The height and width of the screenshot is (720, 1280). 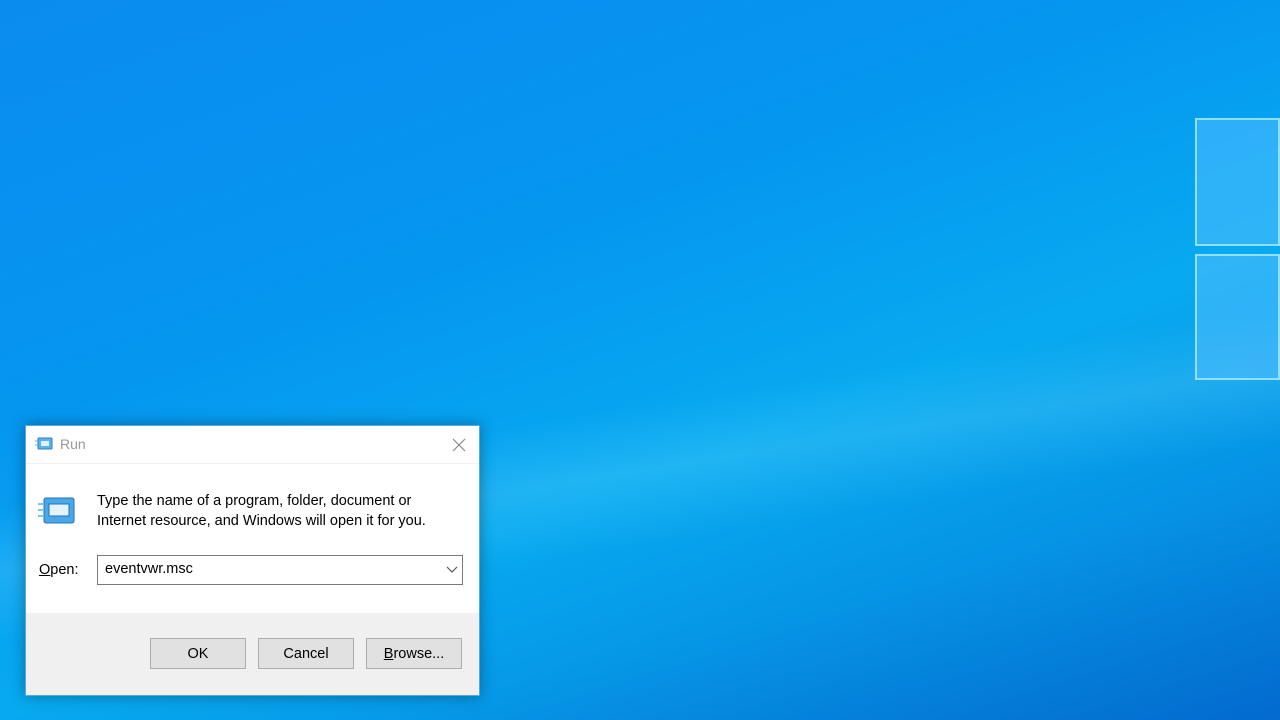 I want to click on open-label: Open:, so click(x=59, y=570).